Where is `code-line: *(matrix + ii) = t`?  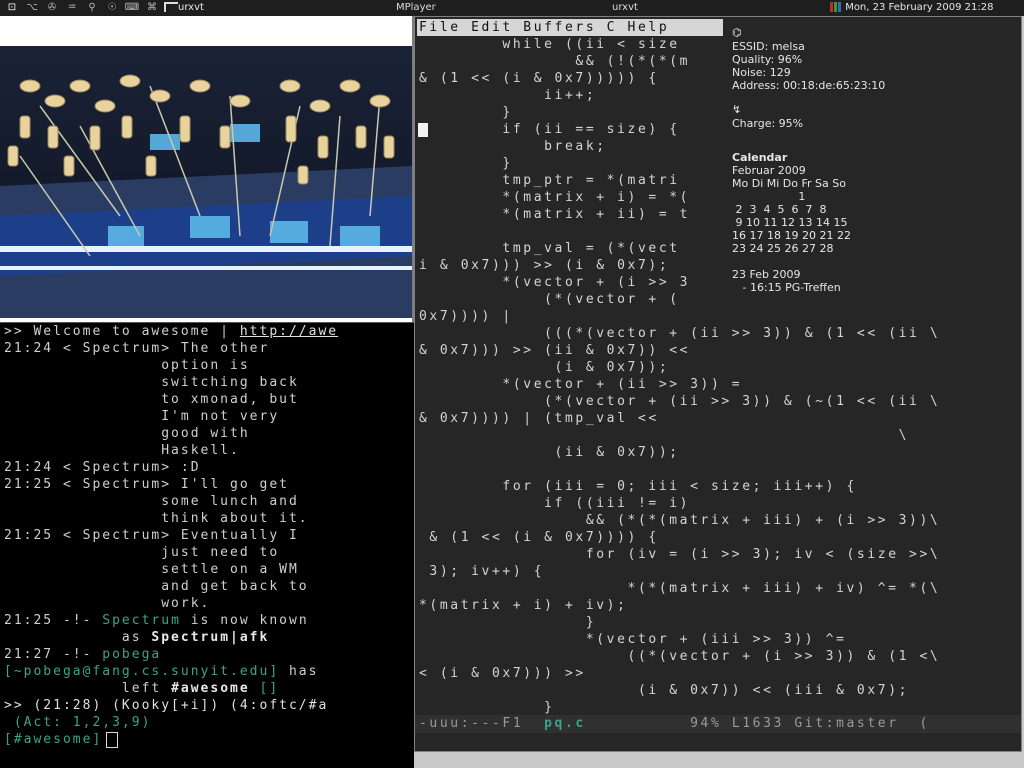 code-line: *(matrix + ii) = t is located at coordinates (555, 214).